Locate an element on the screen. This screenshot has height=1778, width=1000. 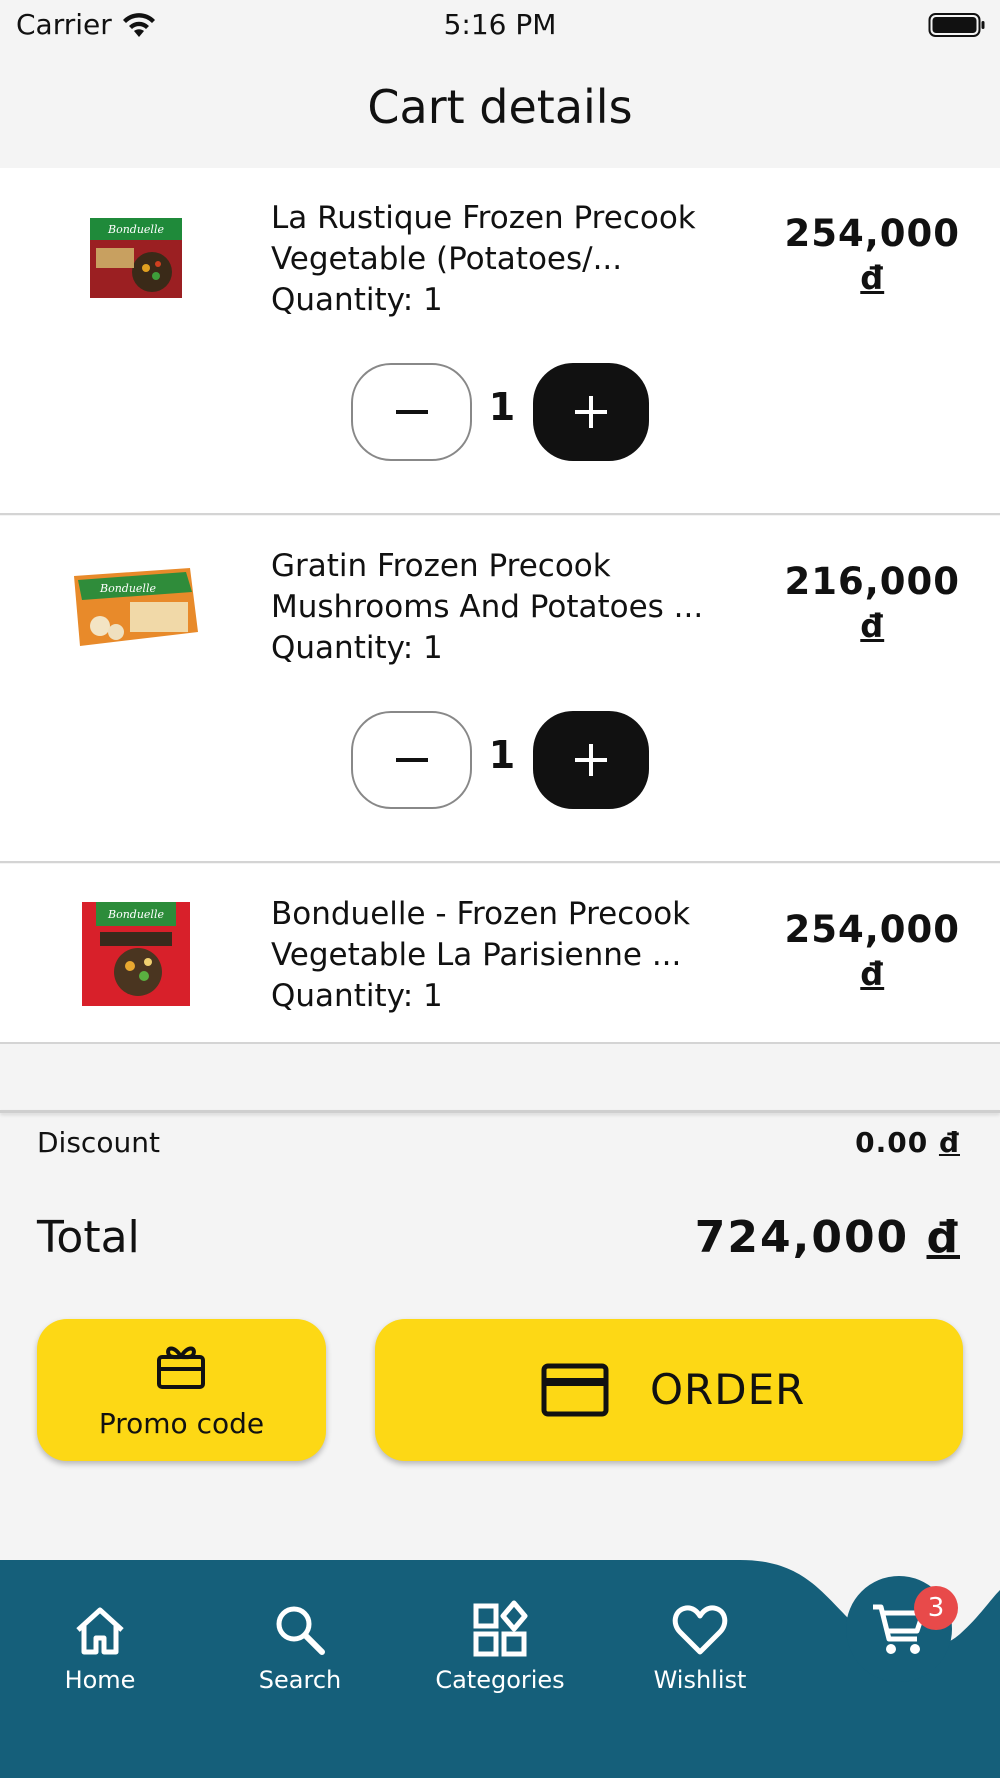
battery-icon is located at coordinates (956, 25).